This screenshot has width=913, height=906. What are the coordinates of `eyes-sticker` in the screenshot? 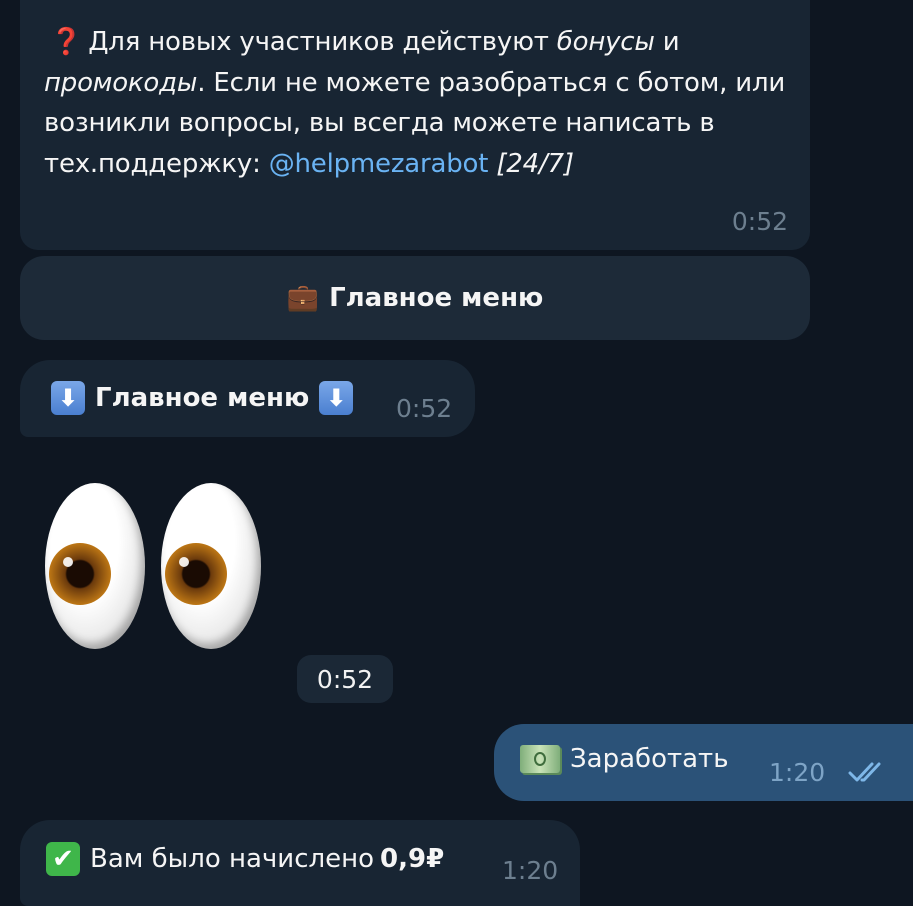 It's located at (155, 568).